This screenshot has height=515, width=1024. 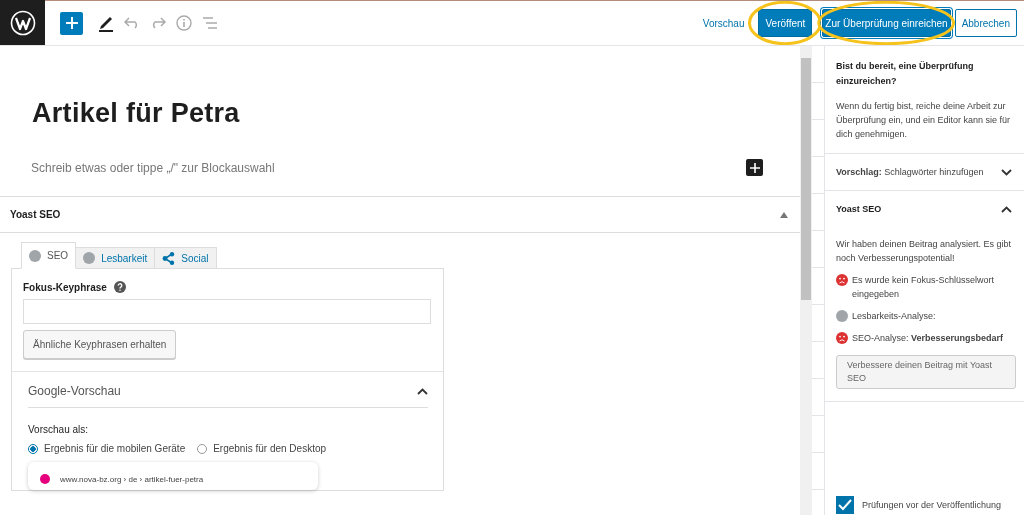 What do you see at coordinates (227, 311) in the screenshot?
I see `keyphrase-input` at bounding box center [227, 311].